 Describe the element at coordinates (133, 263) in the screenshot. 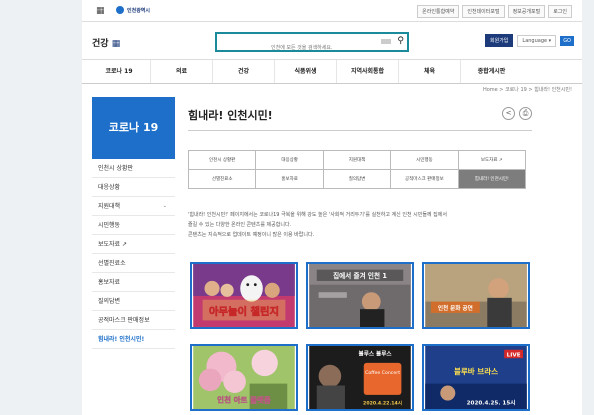

I see `side-item-clinics: 선별진료소` at that location.